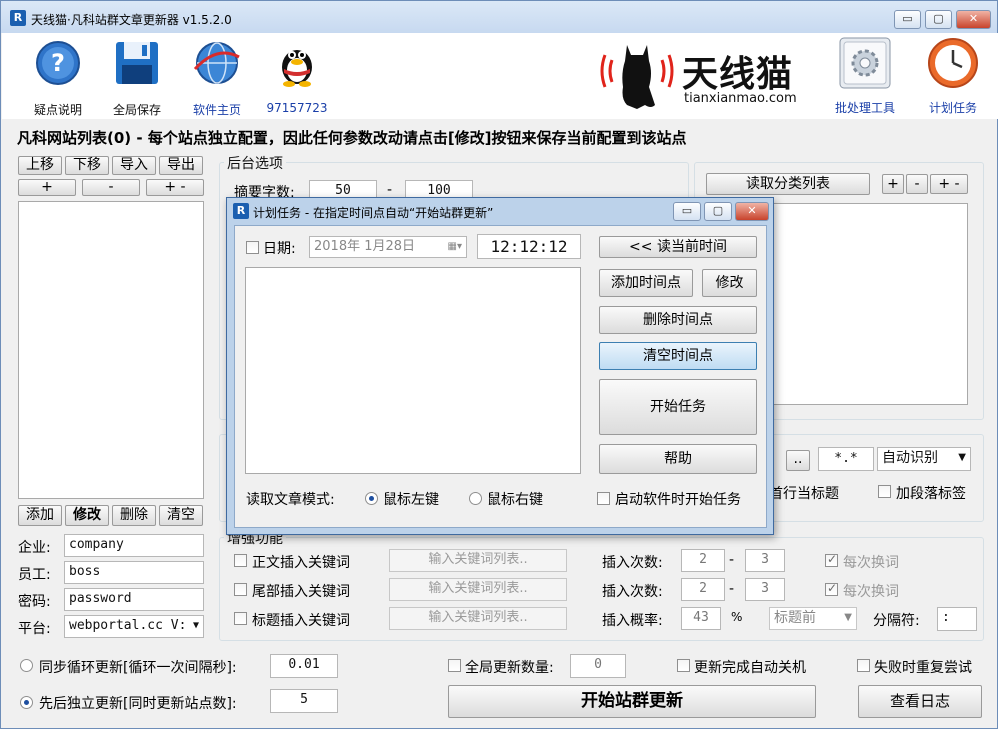 The height and width of the screenshot is (729, 998). I want to click on qq-penguin-icon, so click(297, 68).